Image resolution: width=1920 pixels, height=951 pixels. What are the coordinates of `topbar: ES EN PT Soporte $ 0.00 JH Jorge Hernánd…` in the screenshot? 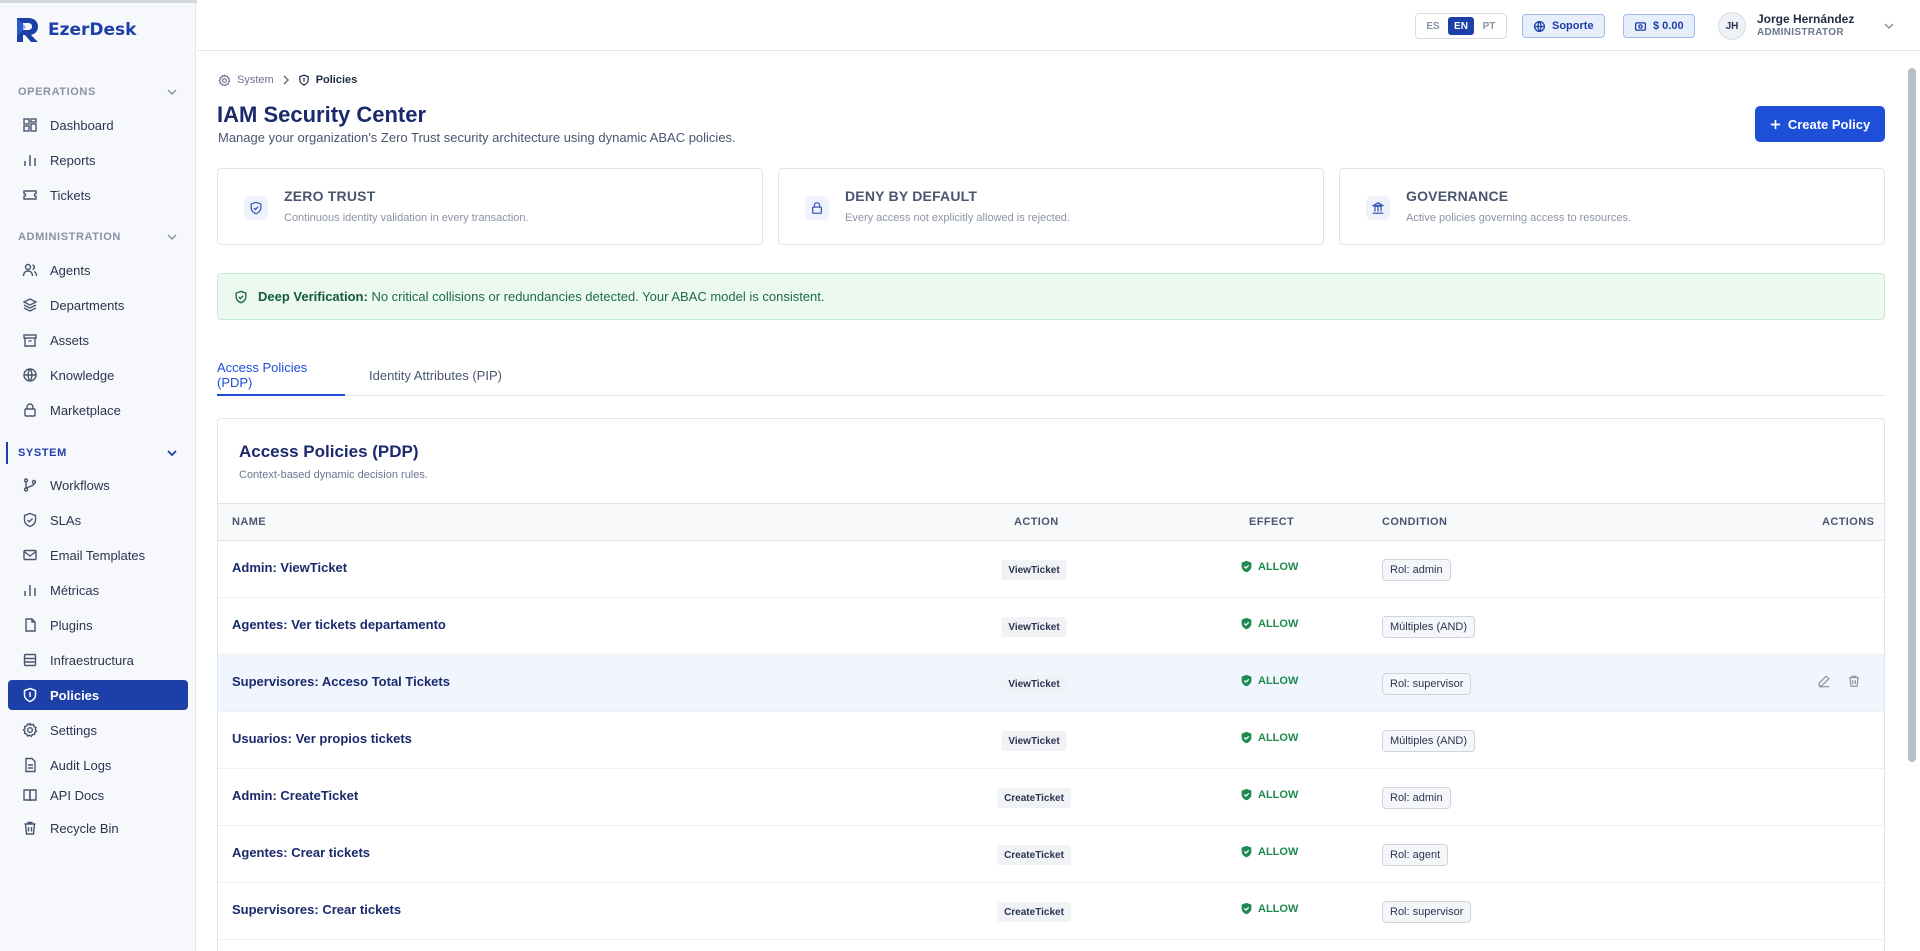 It's located at (1058, 25).